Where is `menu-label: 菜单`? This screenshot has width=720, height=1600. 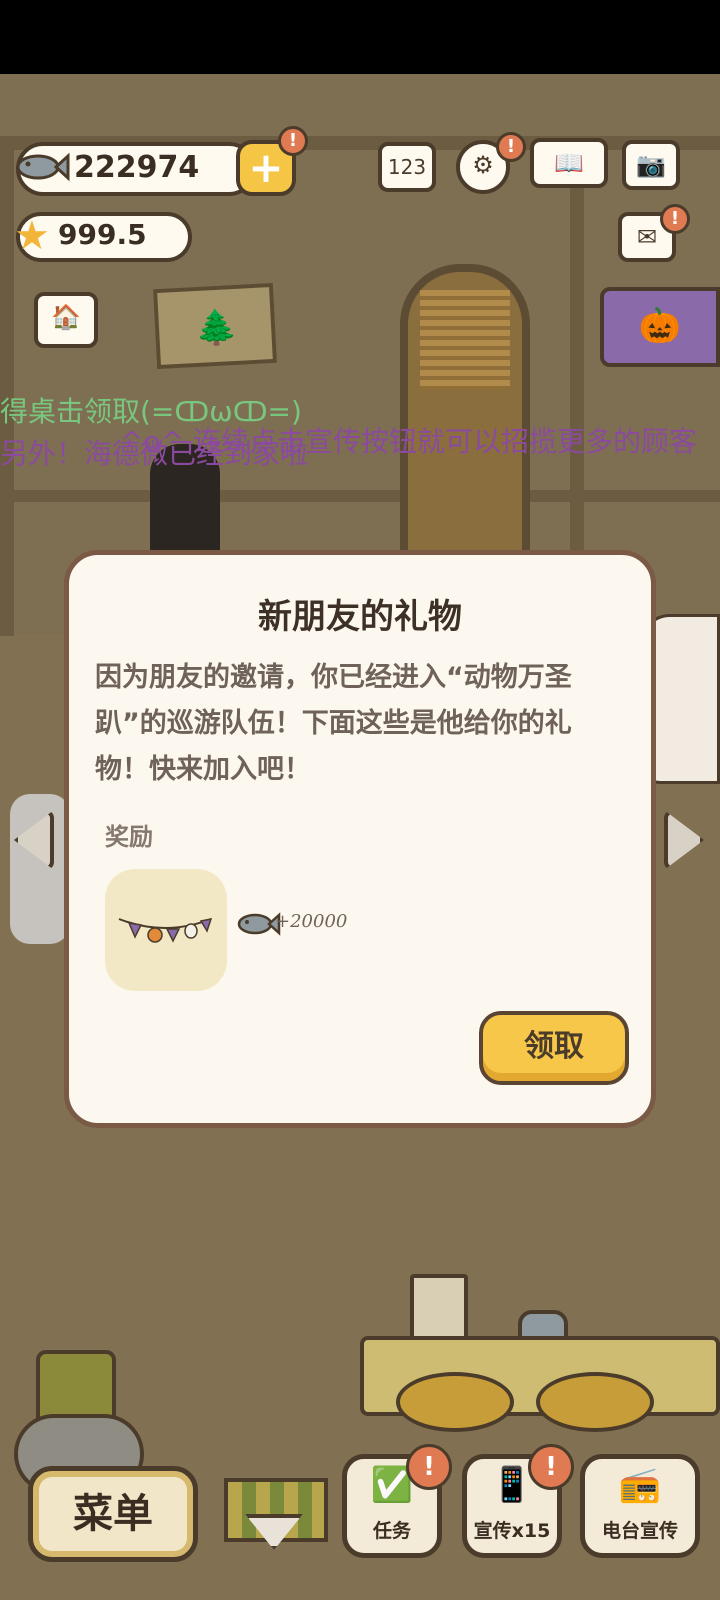
menu-label: 菜单 is located at coordinates (113, 1514).